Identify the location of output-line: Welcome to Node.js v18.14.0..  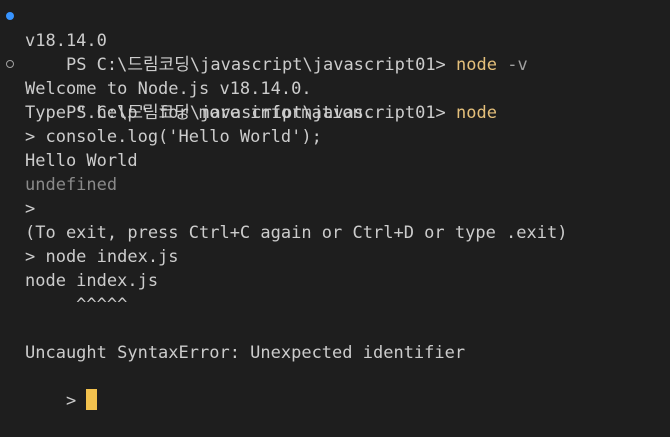
(168, 89).